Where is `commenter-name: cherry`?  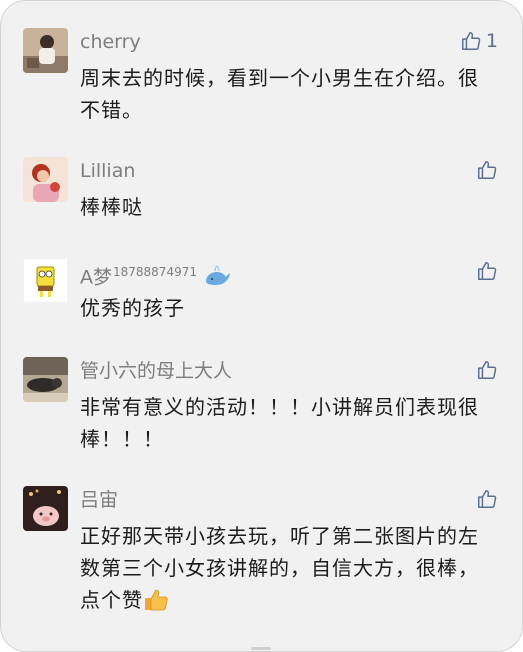
commenter-name: cherry is located at coordinates (110, 42).